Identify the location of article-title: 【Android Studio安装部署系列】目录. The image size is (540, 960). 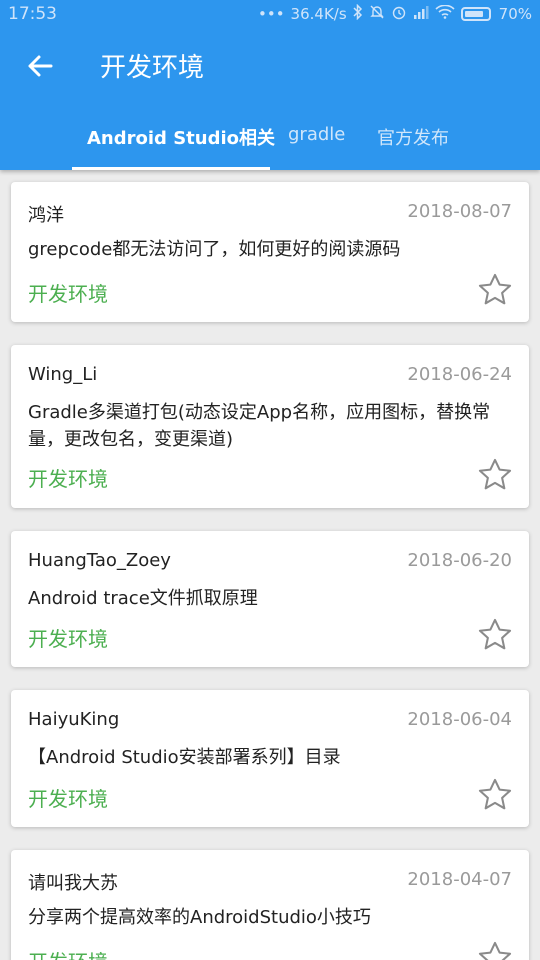
(270, 757).